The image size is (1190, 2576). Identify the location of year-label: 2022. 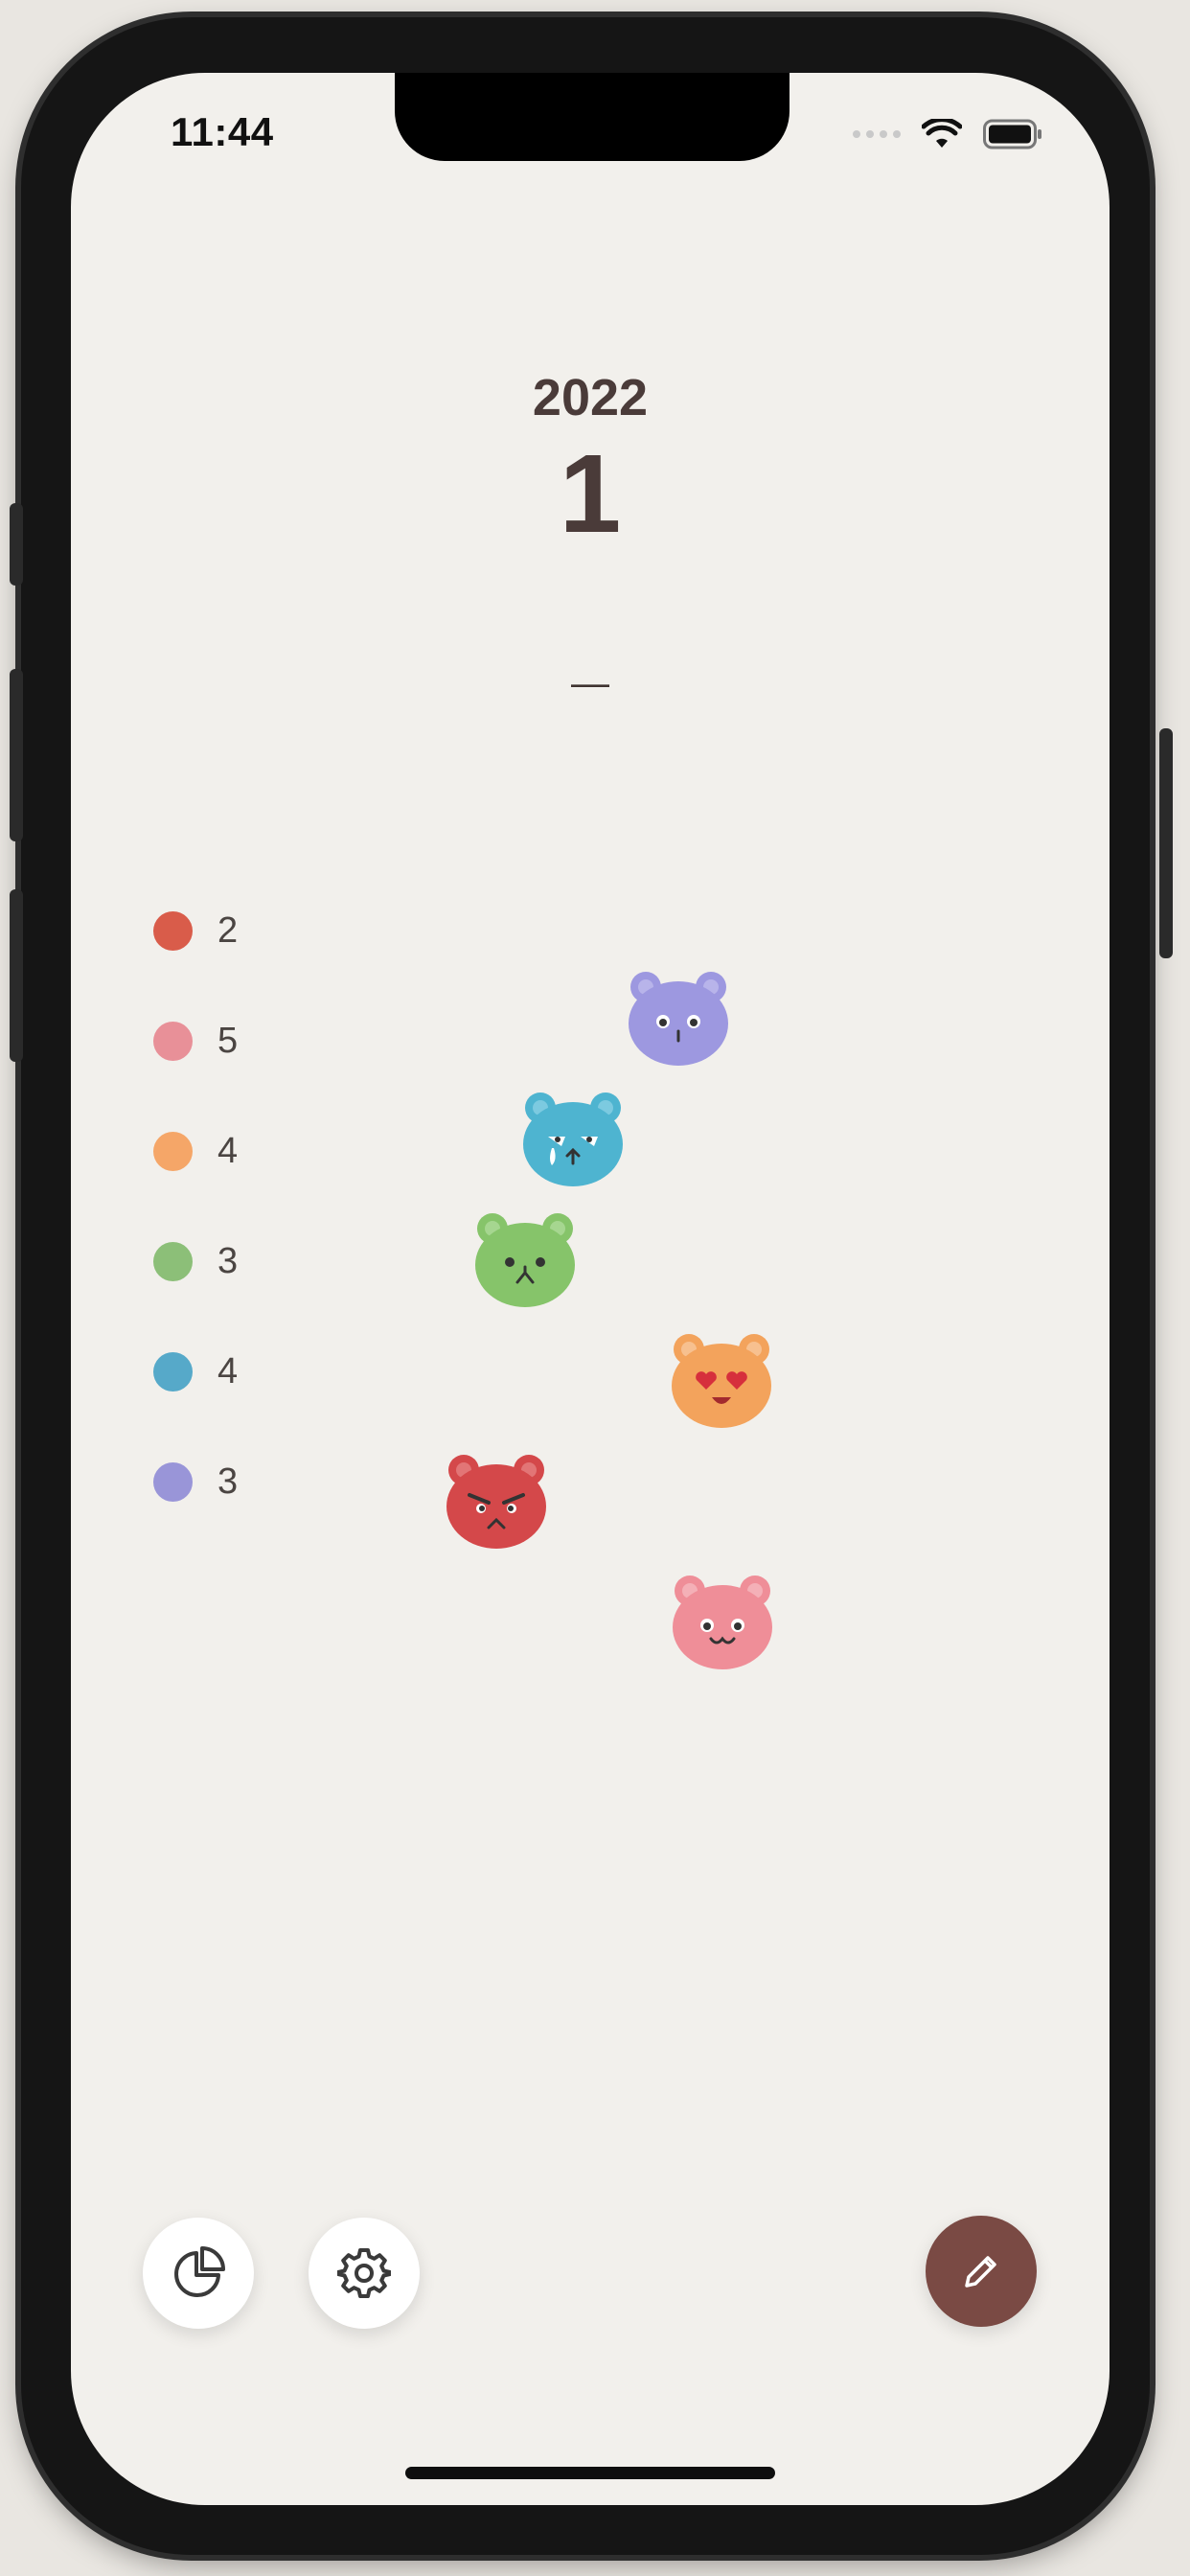
(590, 397).